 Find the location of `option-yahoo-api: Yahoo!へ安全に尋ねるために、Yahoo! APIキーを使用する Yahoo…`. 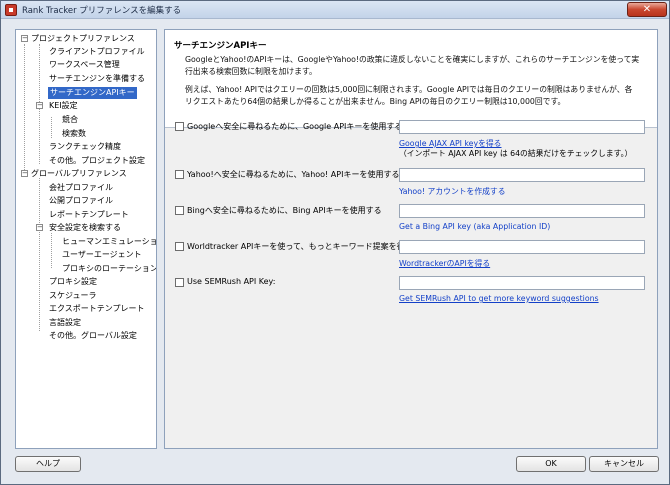

option-yahoo-api: Yahoo!へ安全に尋ねるために、Yahoo! APIキーを使用する Yahoo… is located at coordinates (412, 184).